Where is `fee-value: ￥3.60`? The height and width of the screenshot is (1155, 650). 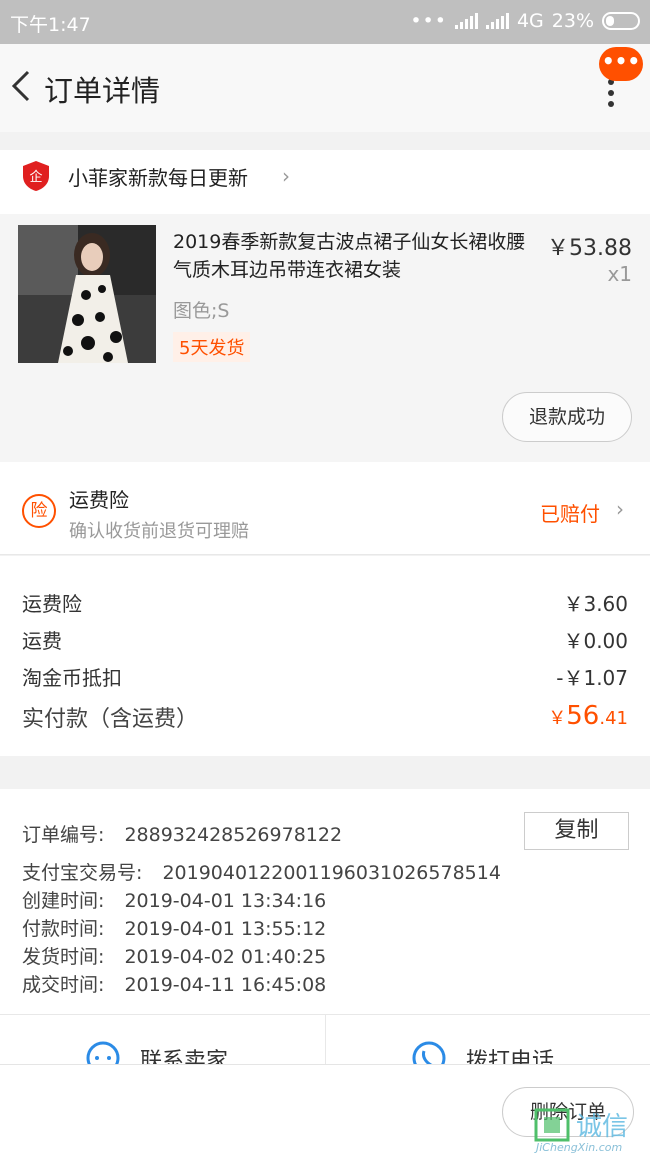
fee-value: ￥3.60 is located at coordinates (595, 604).